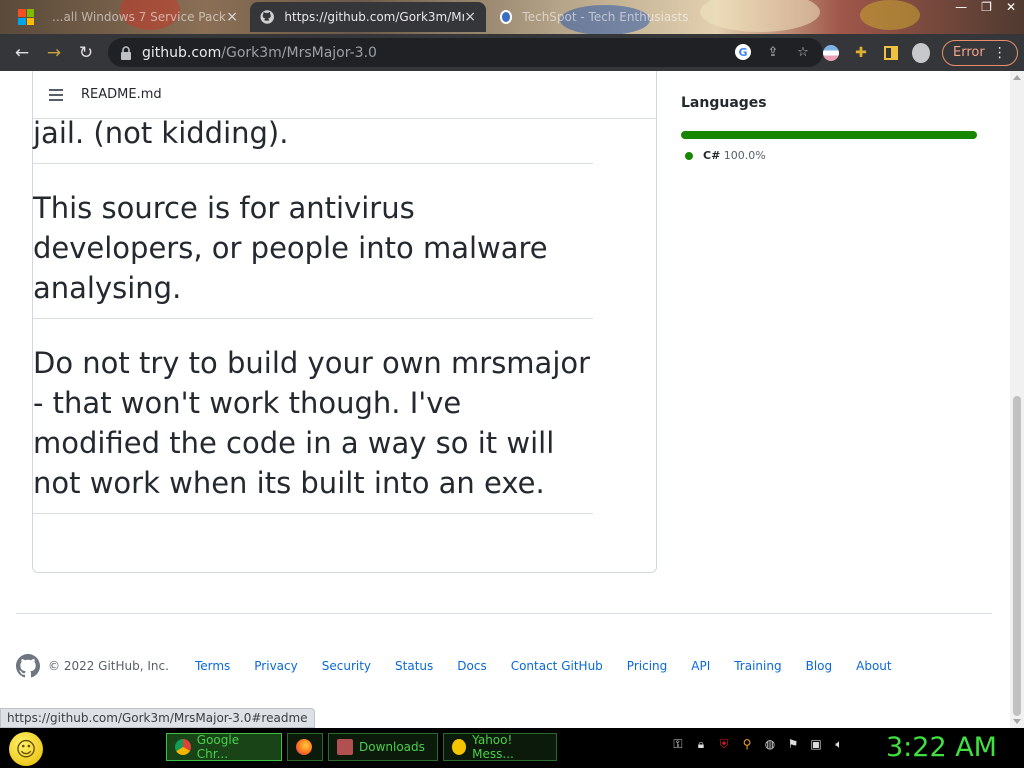 This screenshot has height=768, width=1024. I want to click on taskbar-item-label: Downloads, so click(392, 747).